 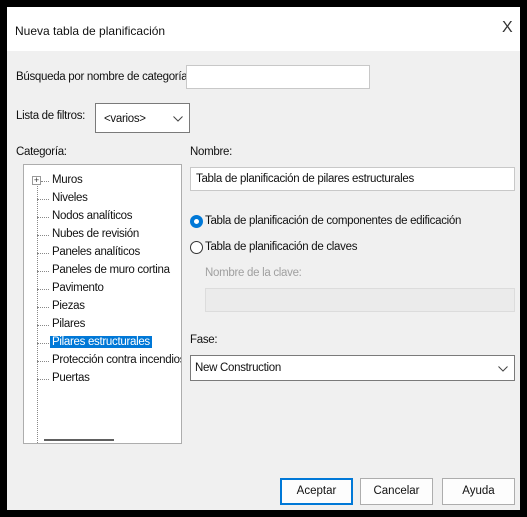 What do you see at coordinates (125, 119) in the screenshot?
I see `filter-list-value: <varios>` at bounding box center [125, 119].